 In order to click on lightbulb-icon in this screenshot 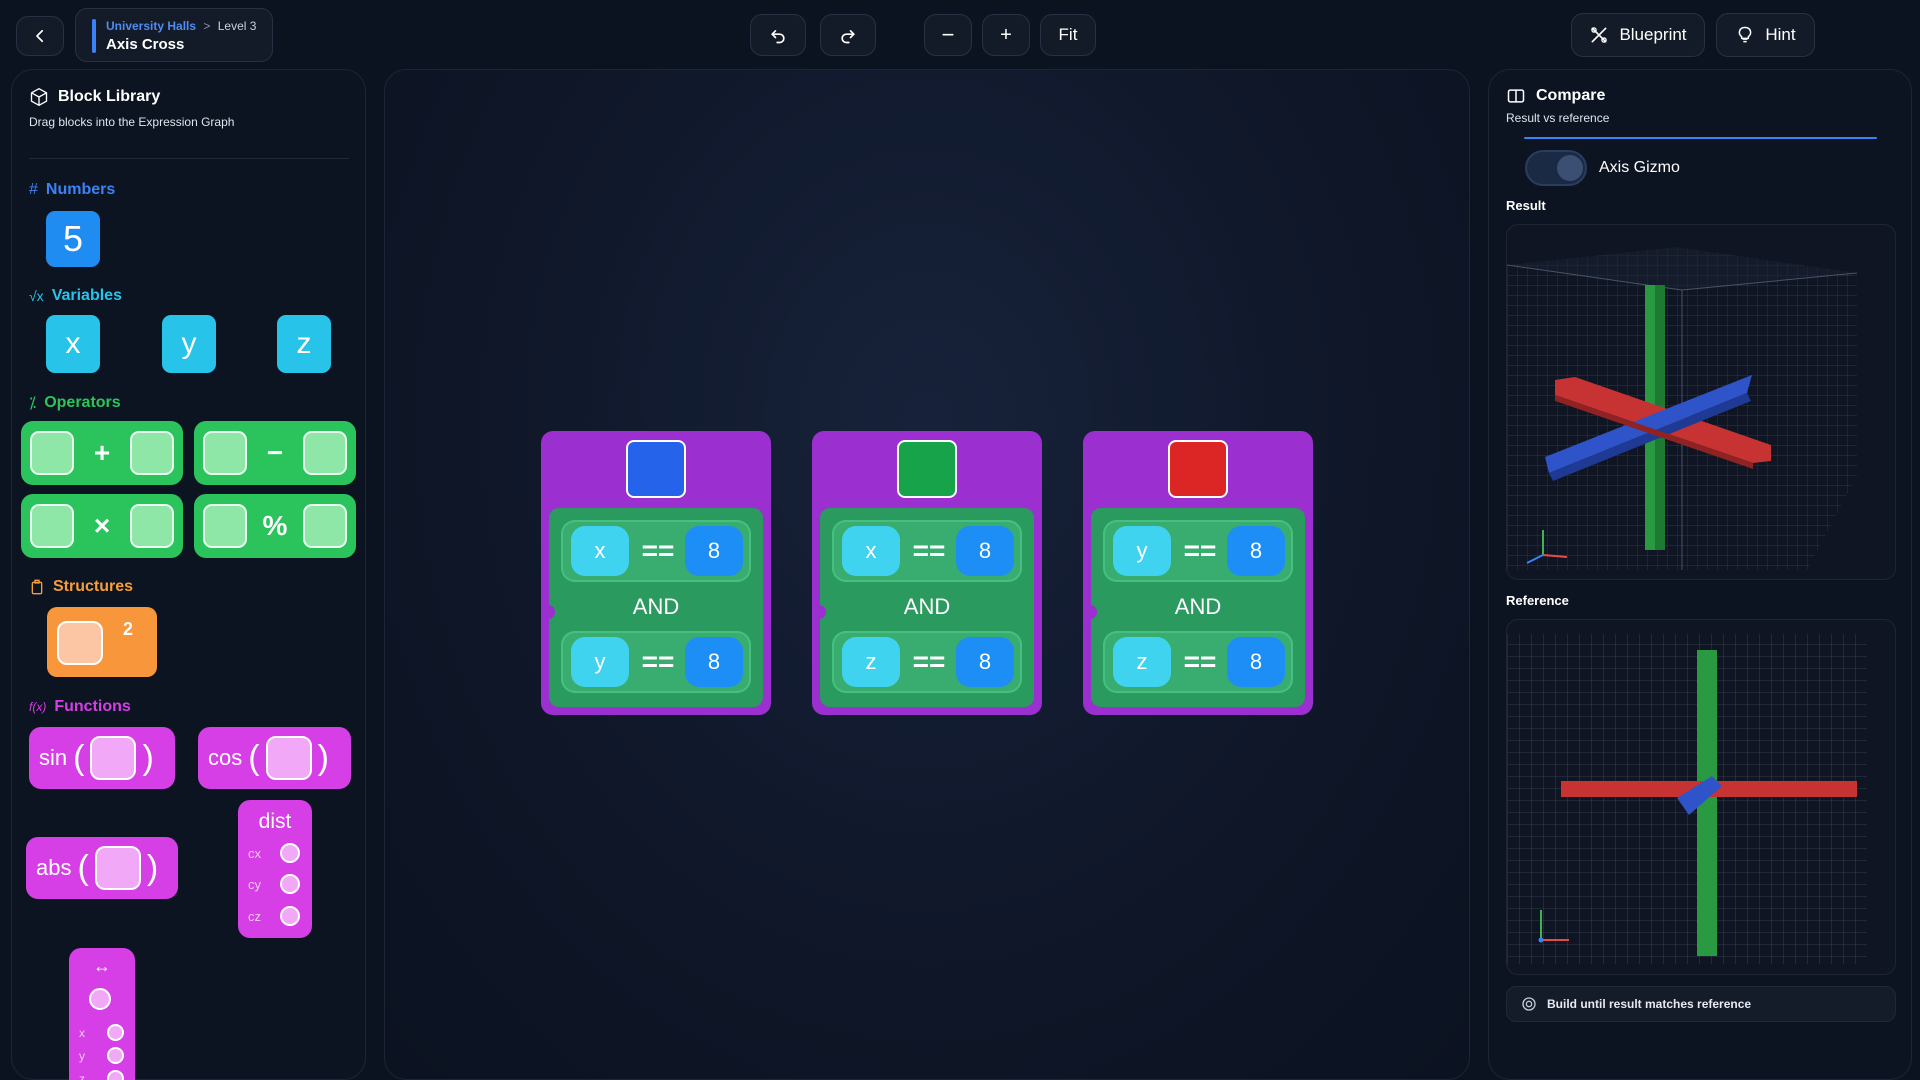, I will do `click(1745, 34)`.